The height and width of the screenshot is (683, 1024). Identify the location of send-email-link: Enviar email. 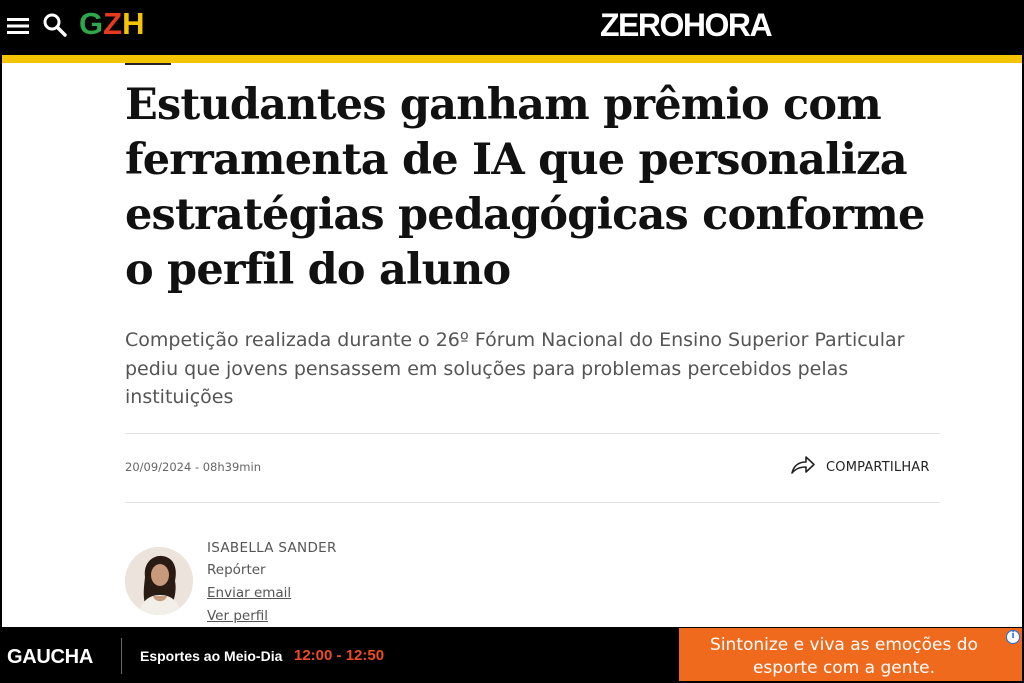
(272, 593).